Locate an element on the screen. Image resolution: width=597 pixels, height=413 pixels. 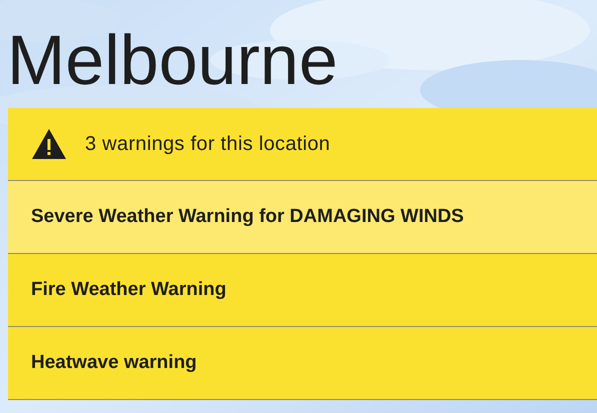
city-title: Melbourne is located at coordinates (172, 60).